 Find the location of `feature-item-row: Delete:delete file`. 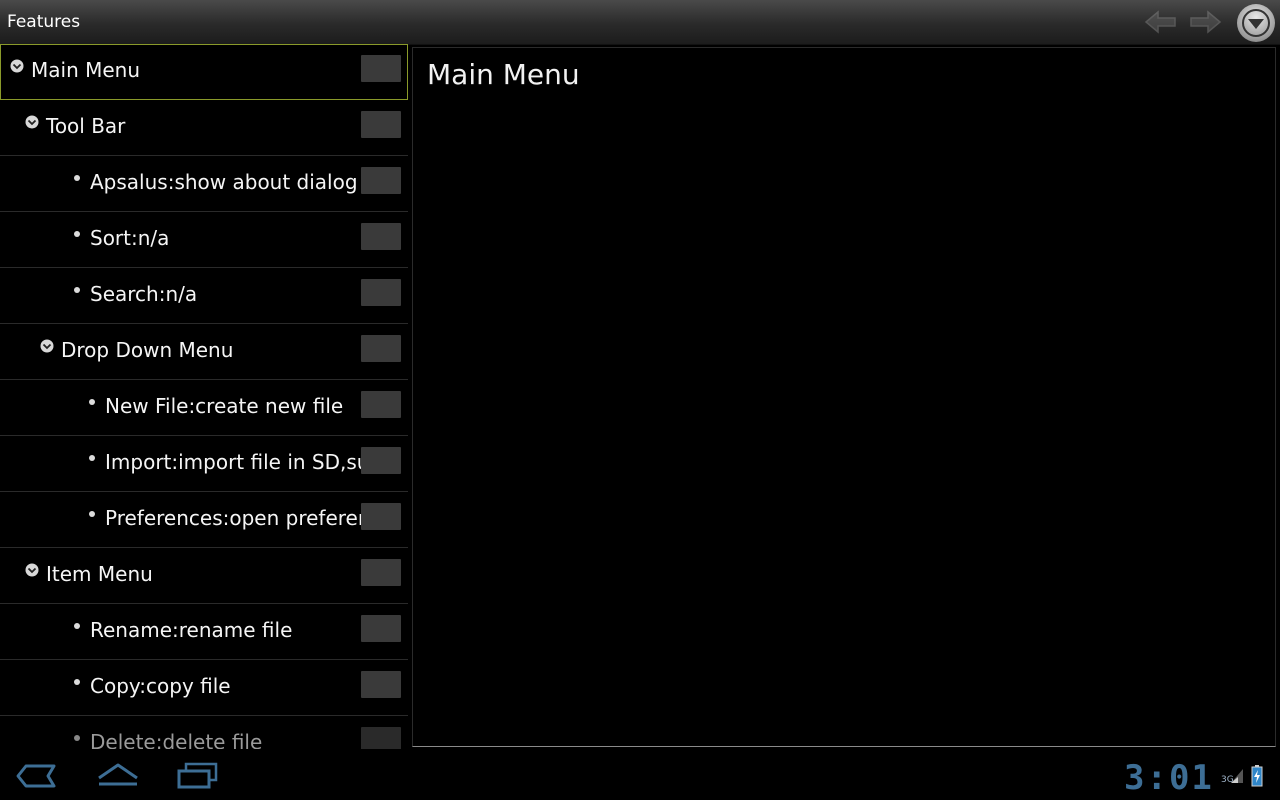

feature-item-row: Delete:delete file is located at coordinates (204, 732).